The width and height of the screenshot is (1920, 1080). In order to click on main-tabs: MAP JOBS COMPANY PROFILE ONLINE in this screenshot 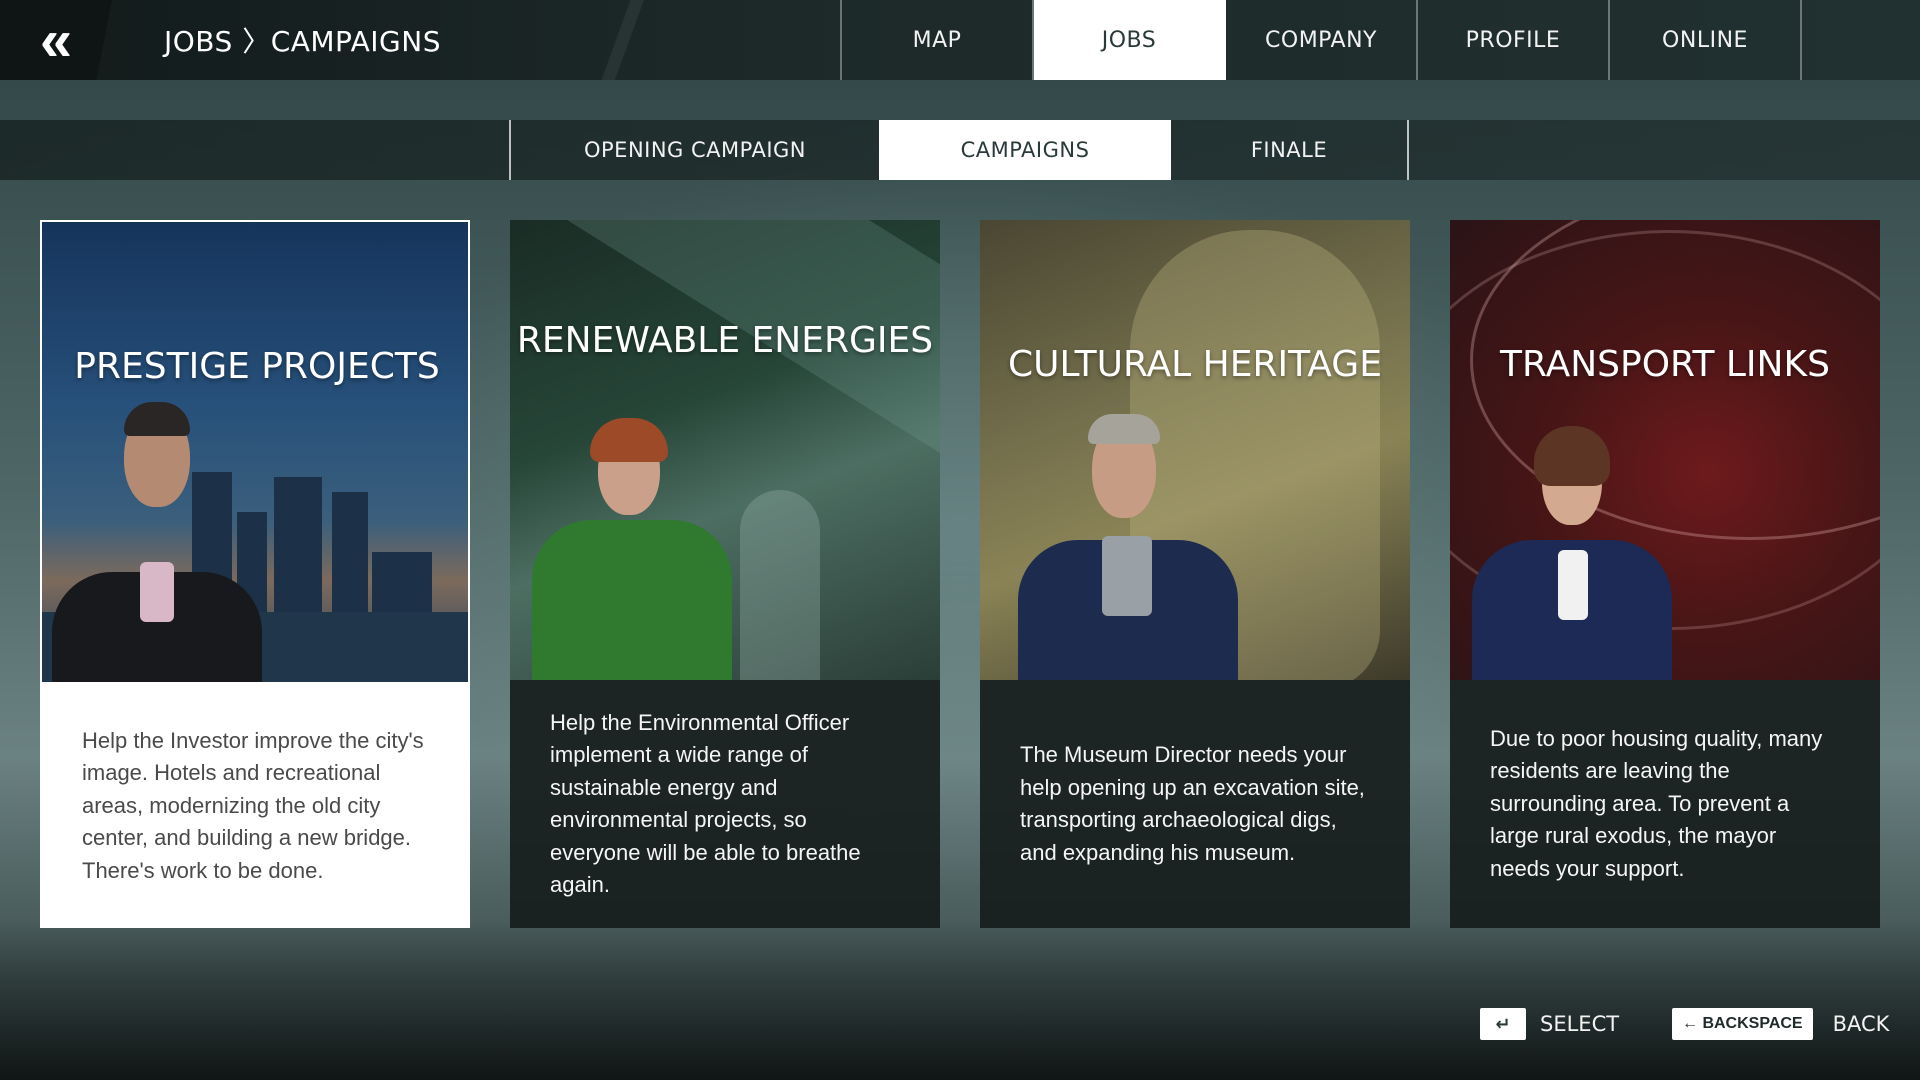, I will do `click(1321, 40)`.